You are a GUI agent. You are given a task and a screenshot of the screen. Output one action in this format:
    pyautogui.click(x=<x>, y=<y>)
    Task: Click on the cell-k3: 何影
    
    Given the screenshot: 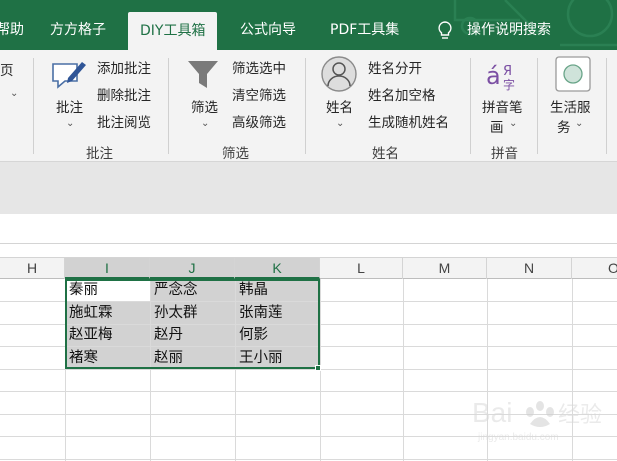 What is the action you would take?
    pyautogui.click(x=251, y=335)
    